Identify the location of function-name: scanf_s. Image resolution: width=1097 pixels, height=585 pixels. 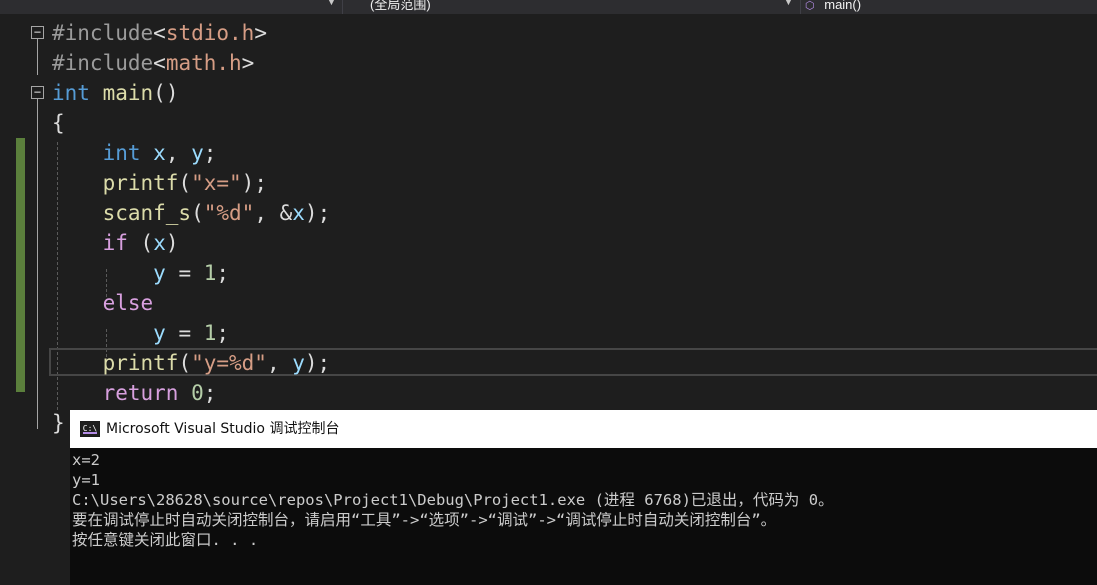
(147, 213).